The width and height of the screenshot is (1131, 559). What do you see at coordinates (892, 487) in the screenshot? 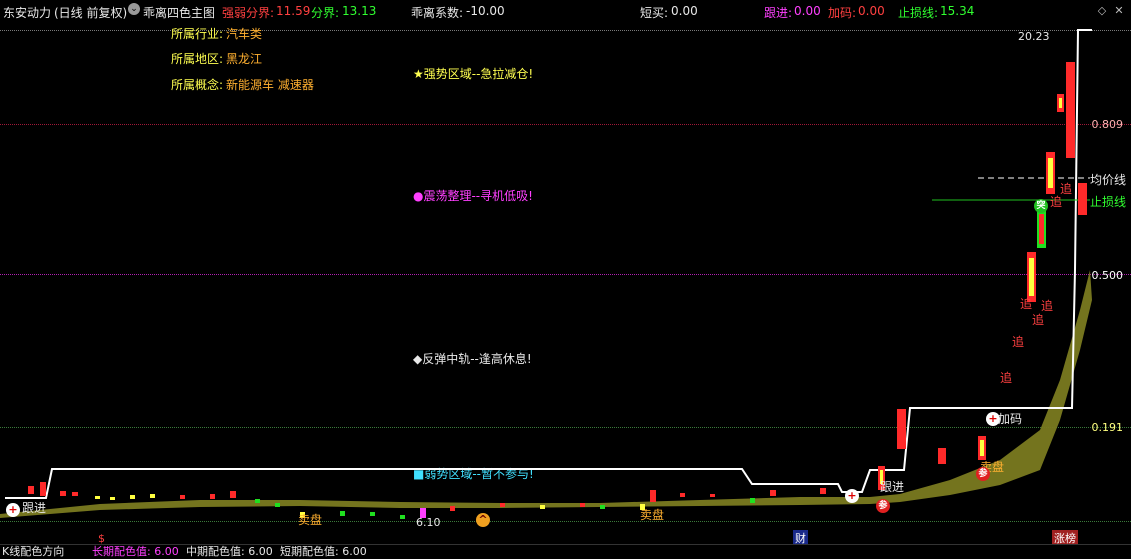
I see `follow-marker-2: 跟进` at bounding box center [892, 487].